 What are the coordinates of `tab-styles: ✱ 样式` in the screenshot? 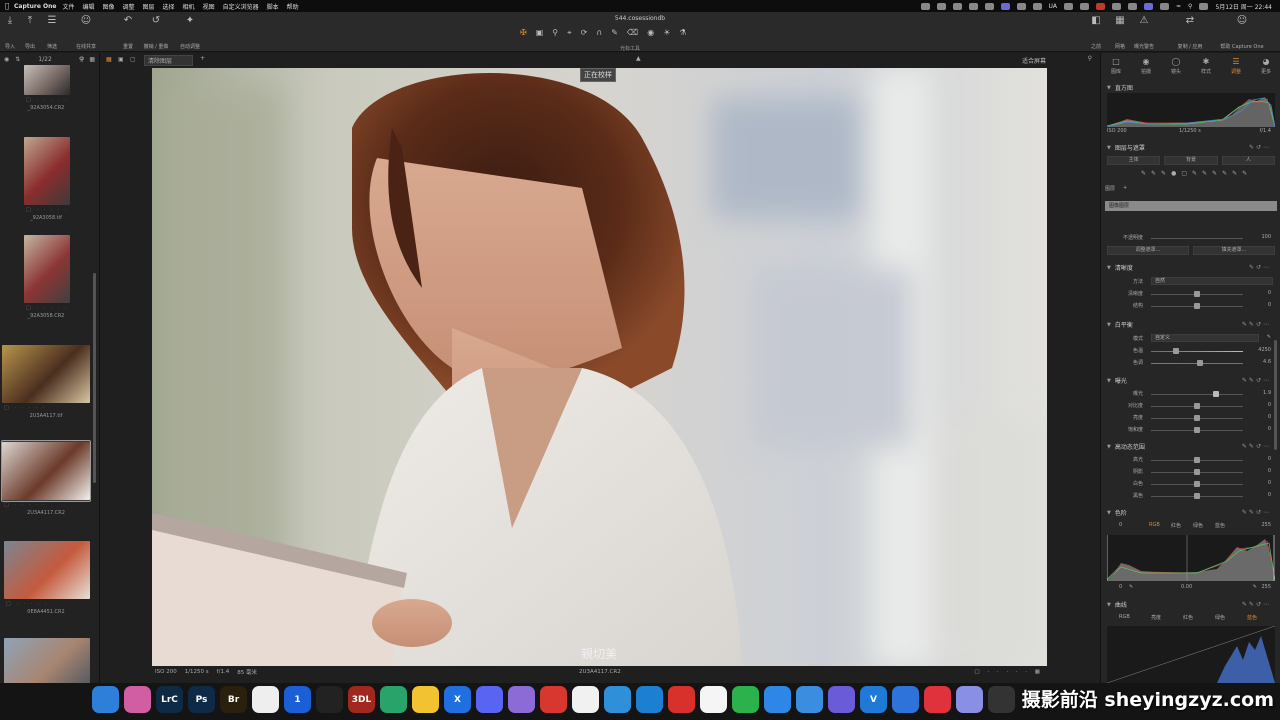 It's located at (1206, 66).